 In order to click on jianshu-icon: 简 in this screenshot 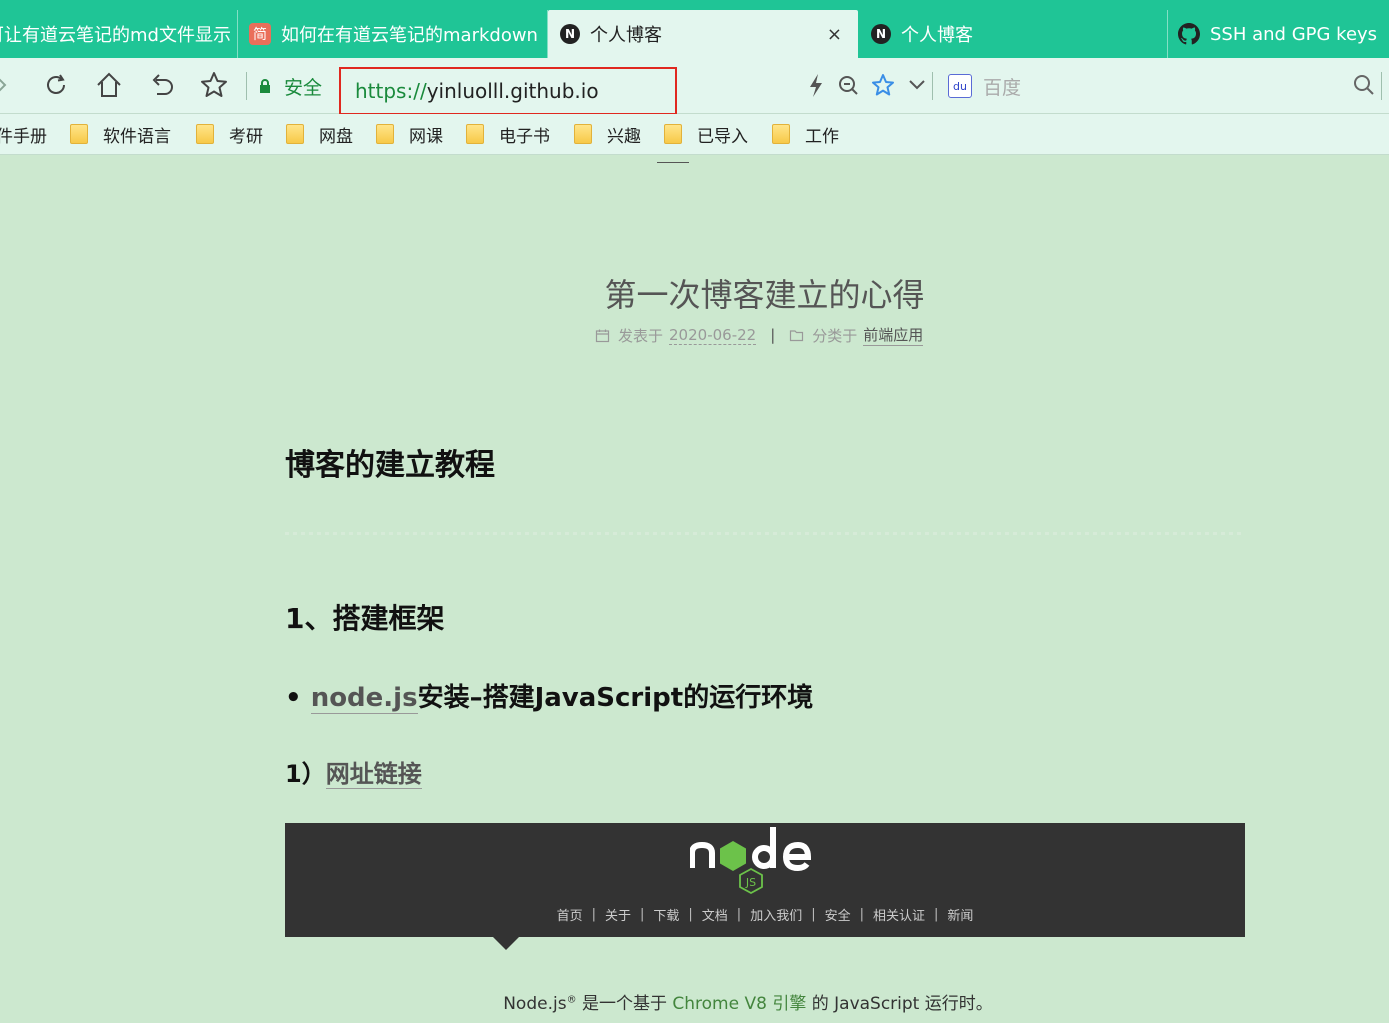, I will do `click(260, 34)`.